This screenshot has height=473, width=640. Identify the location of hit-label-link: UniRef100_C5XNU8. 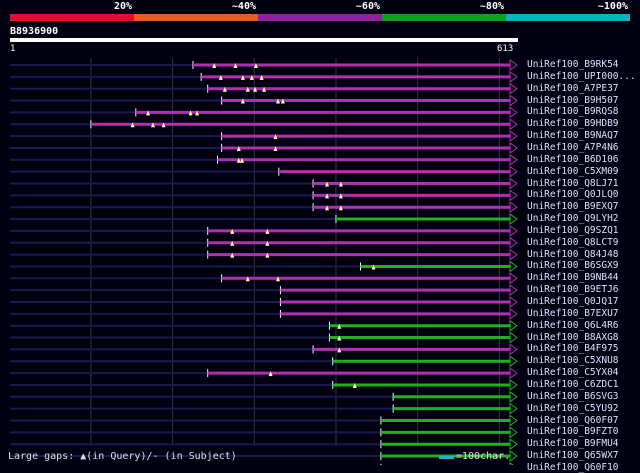
(573, 360).